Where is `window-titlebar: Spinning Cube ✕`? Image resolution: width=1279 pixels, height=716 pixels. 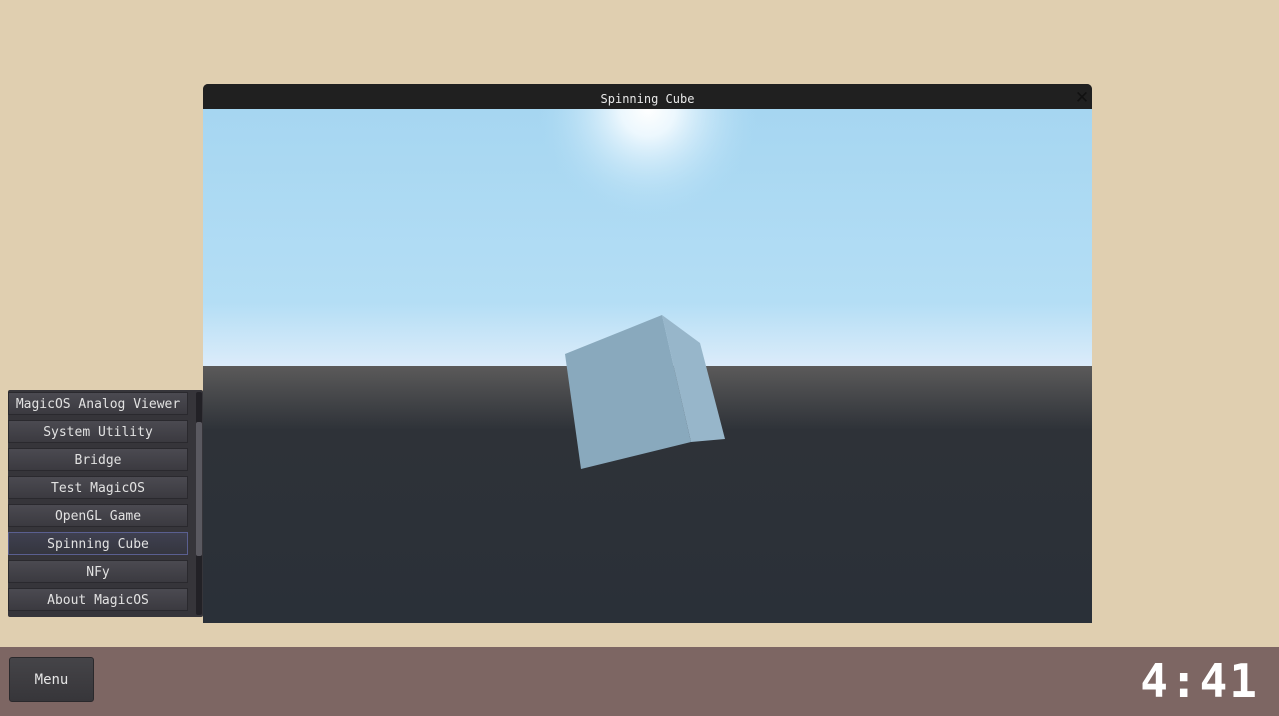
window-titlebar: Spinning Cube ✕ is located at coordinates (647, 96).